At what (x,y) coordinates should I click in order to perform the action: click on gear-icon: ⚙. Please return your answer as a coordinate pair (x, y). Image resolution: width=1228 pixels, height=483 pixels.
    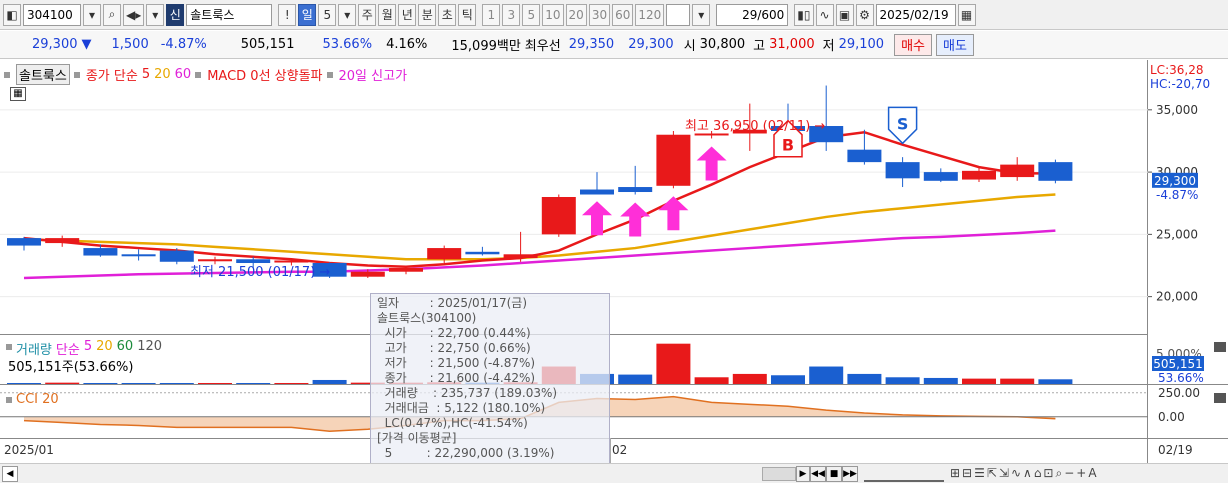
    Looking at the image, I should click on (864, 14).